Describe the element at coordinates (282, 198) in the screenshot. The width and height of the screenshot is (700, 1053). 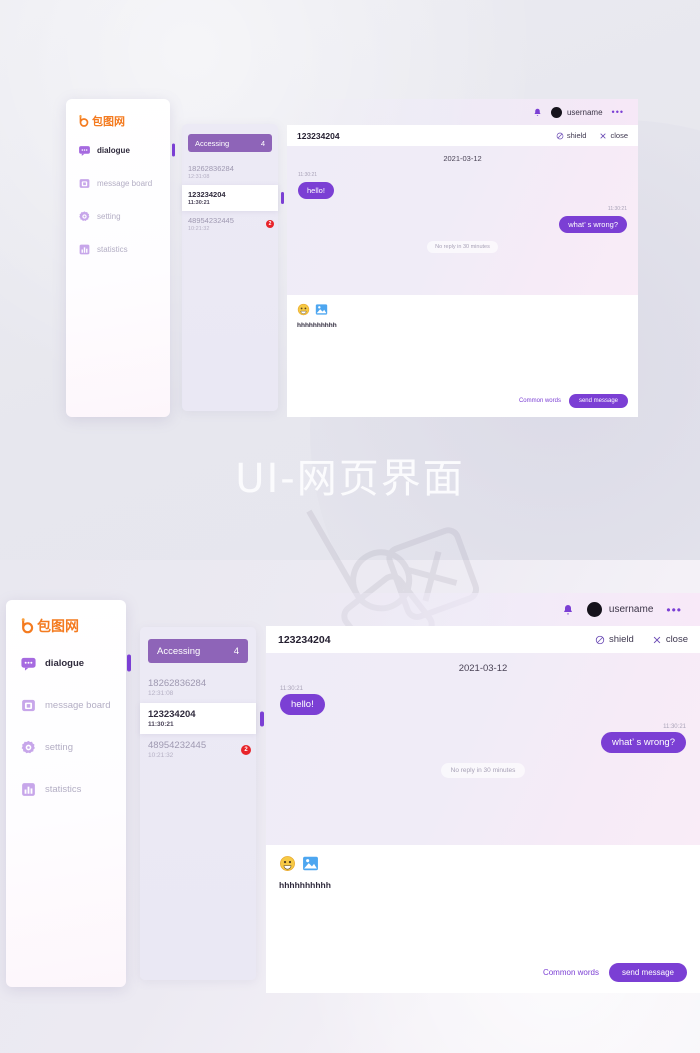
I see `selected-indicator` at that location.